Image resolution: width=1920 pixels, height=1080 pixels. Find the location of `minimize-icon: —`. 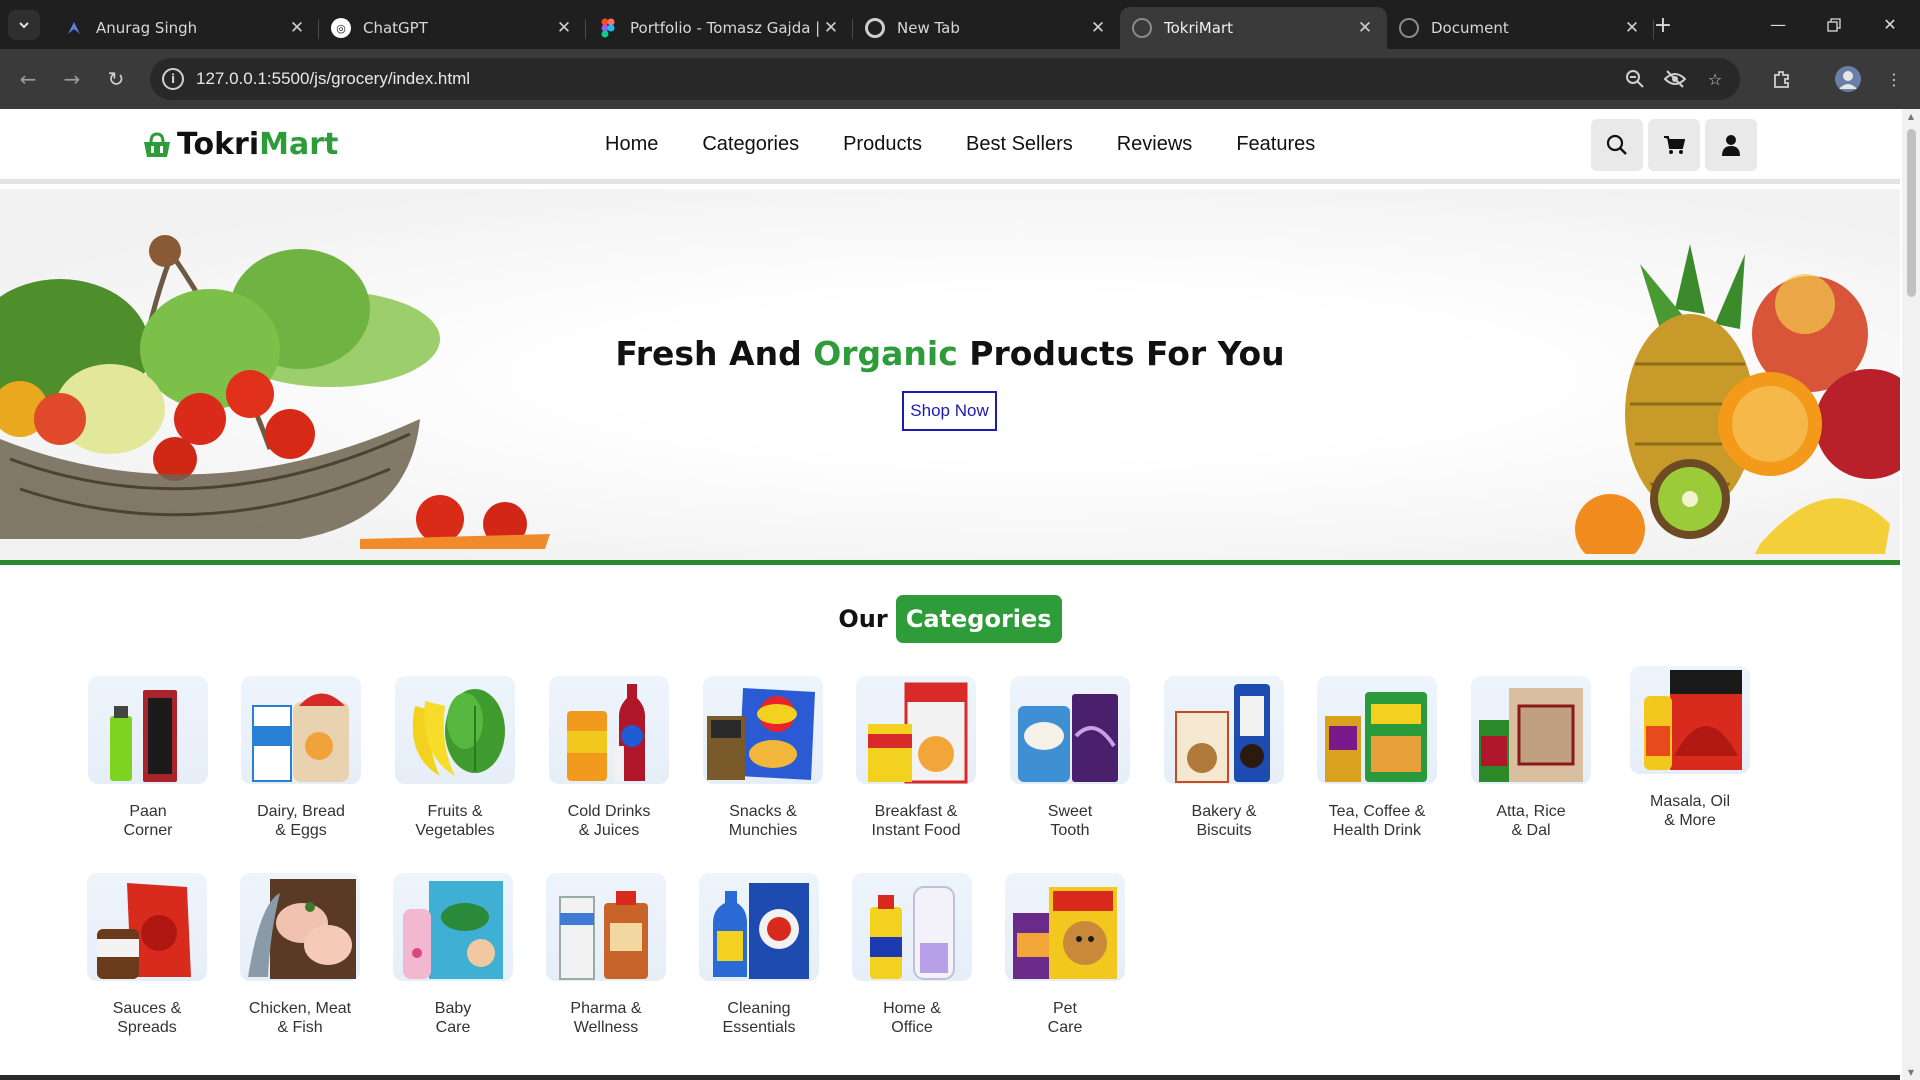

minimize-icon: — is located at coordinates (1778, 24).